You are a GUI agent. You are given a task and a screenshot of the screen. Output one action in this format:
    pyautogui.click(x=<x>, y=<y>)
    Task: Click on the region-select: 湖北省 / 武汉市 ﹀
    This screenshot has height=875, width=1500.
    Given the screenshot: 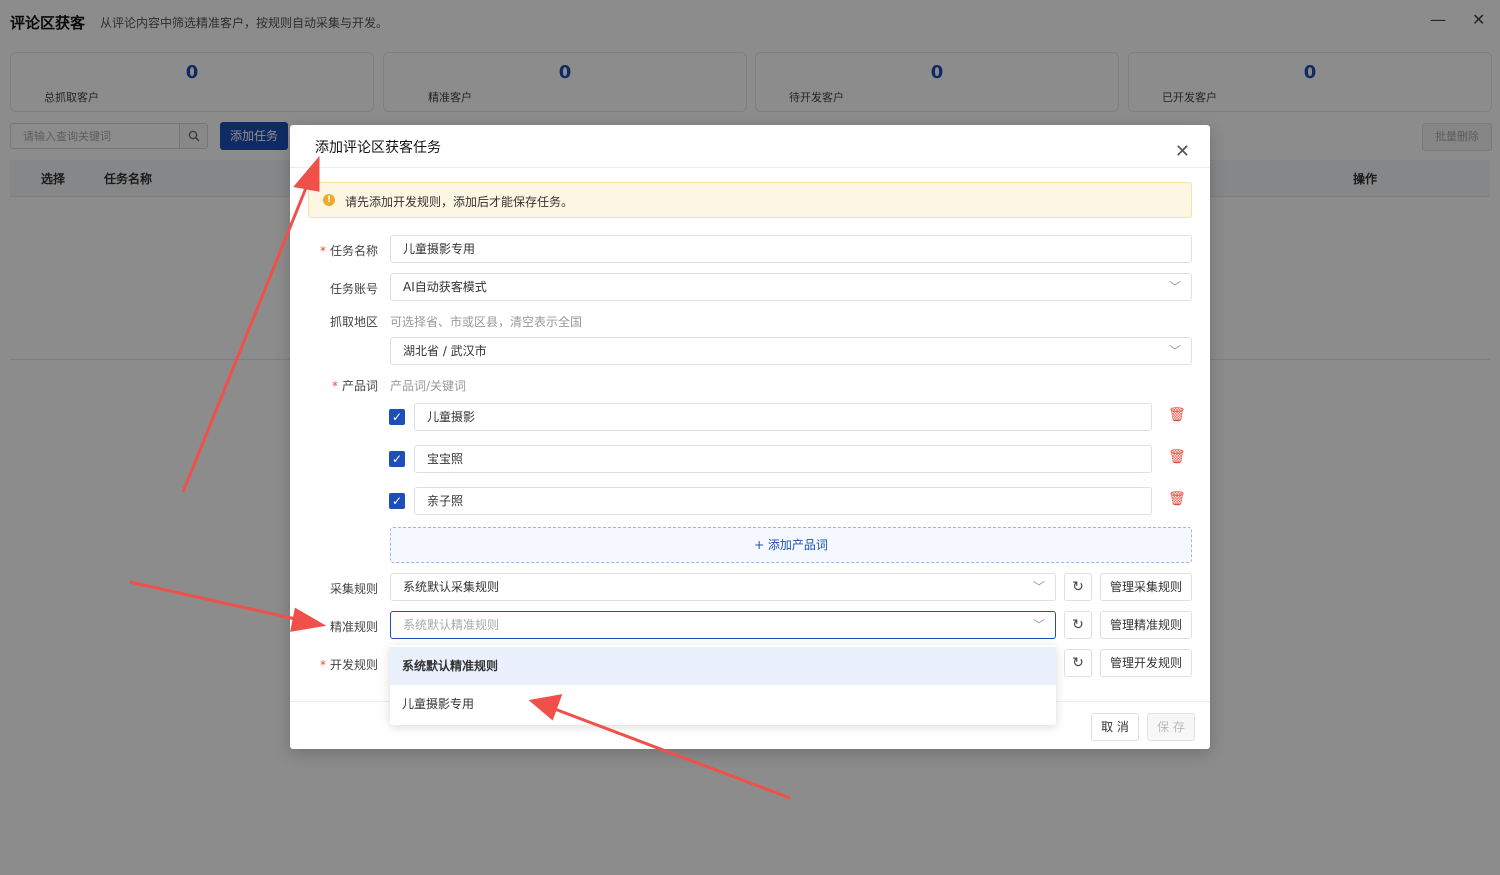 What is the action you would take?
    pyautogui.click(x=791, y=351)
    